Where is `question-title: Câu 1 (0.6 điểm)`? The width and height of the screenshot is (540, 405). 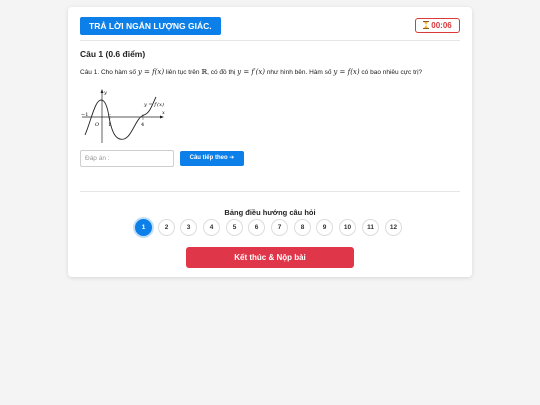 question-title: Câu 1 (0.6 điểm) is located at coordinates (113, 54).